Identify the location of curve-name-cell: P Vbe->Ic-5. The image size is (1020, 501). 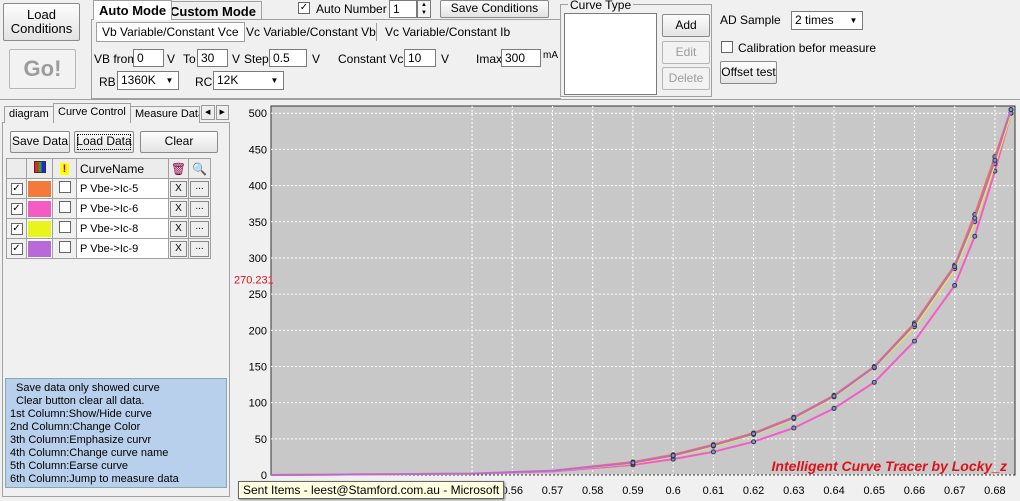
(122, 188).